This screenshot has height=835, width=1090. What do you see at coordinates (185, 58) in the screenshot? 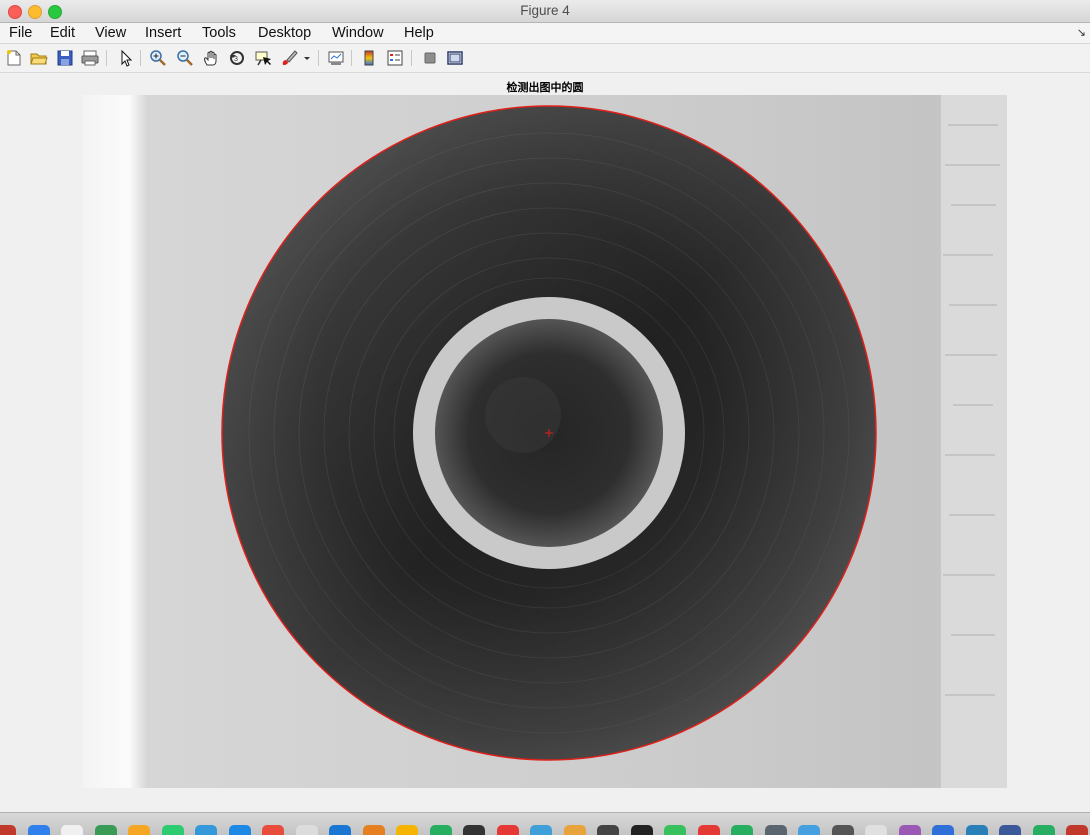
I see `zoom-out-icon` at bounding box center [185, 58].